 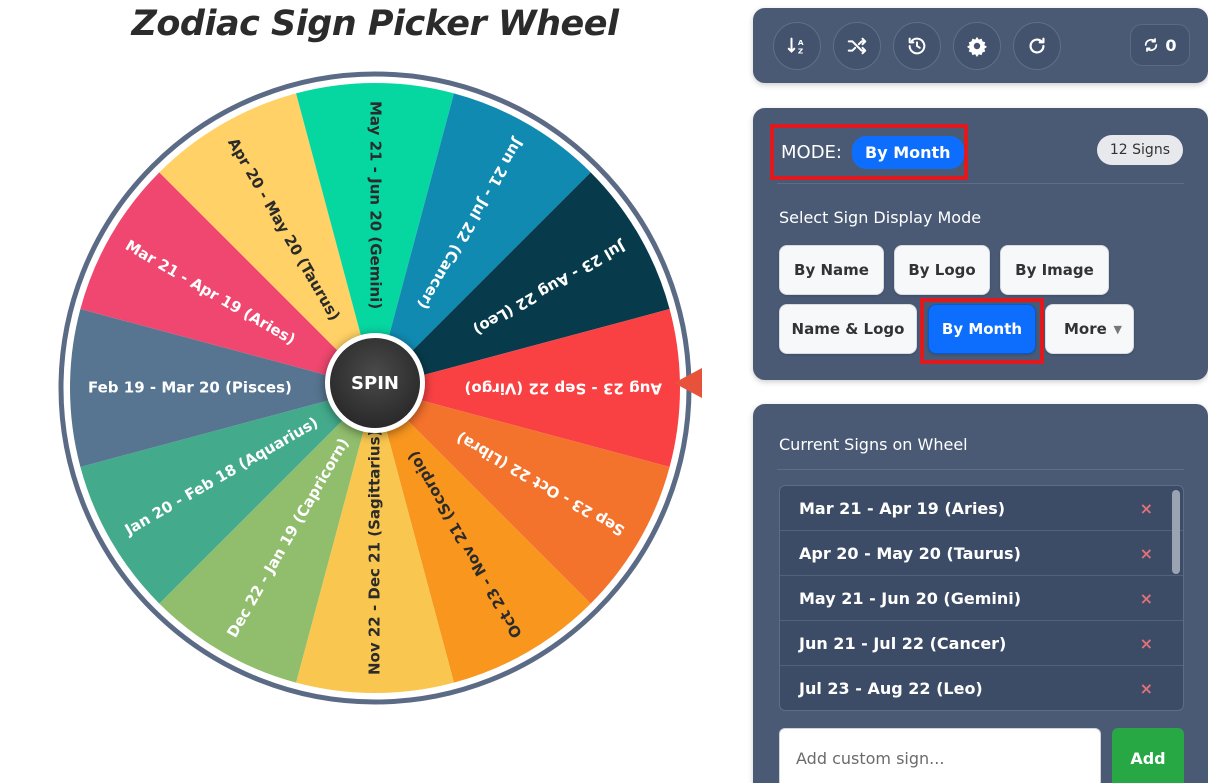 I want to click on wheel-segment-label: May 21 - Jun 20 (Gemini), so click(x=376, y=205).